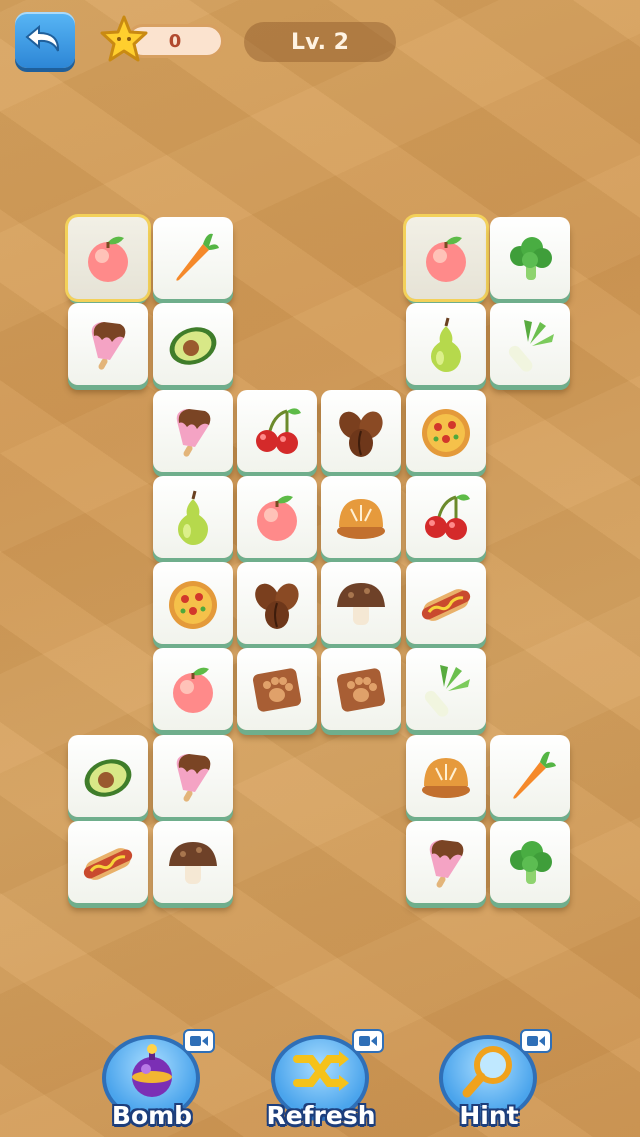 This screenshot has height=1137, width=640. What do you see at coordinates (175, 41) in the screenshot?
I see `score-value: 0` at bounding box center [175, 41].